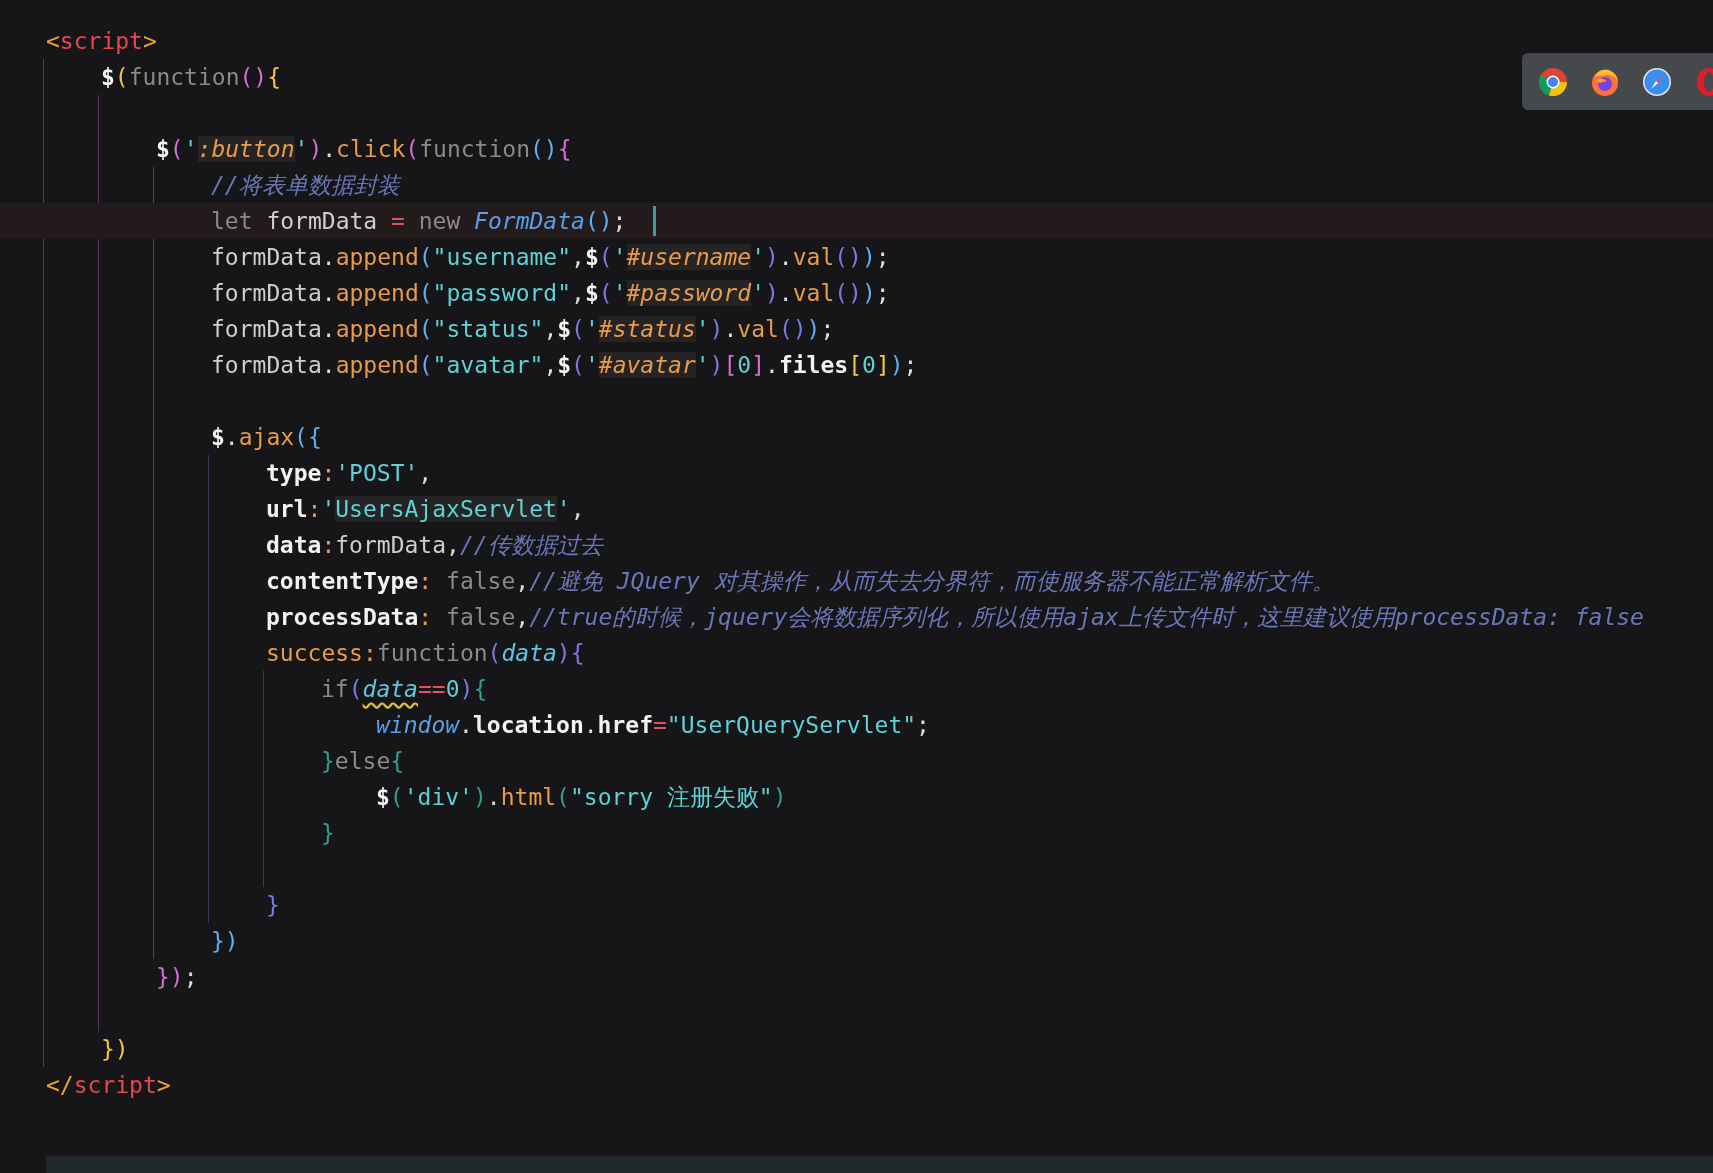 The width and height of the screenshot is (1713, 1173). Describe the element at coordinates (177, 977) in the screenshot. I see `code-line: });` at that location.